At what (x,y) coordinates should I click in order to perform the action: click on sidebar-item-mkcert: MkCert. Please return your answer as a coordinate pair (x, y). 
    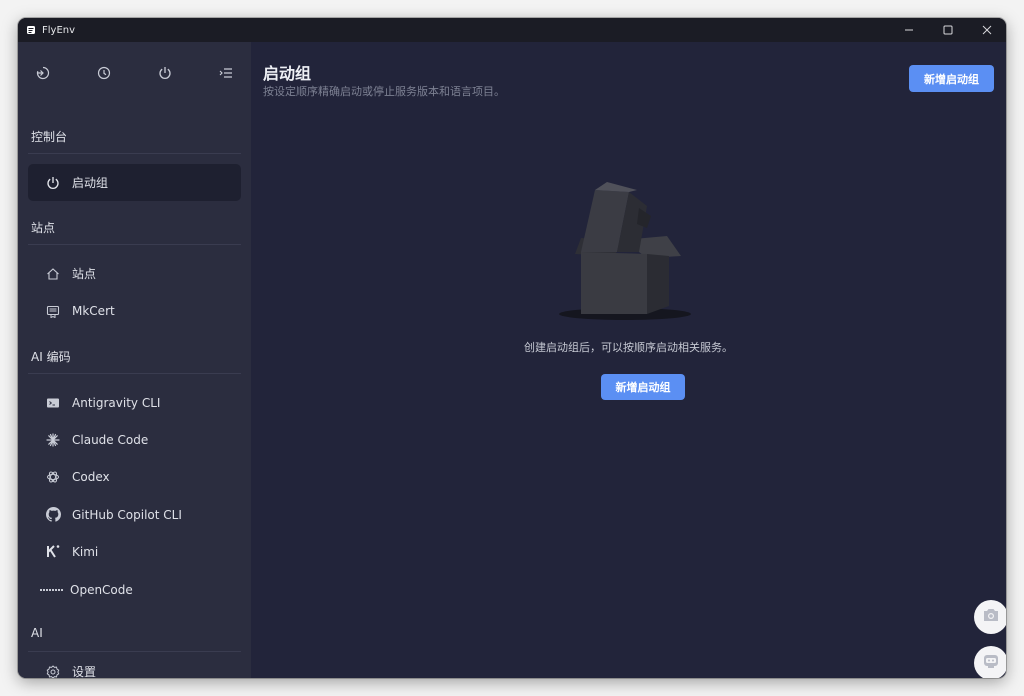
    Looking at the image, I should click on (134, 310).